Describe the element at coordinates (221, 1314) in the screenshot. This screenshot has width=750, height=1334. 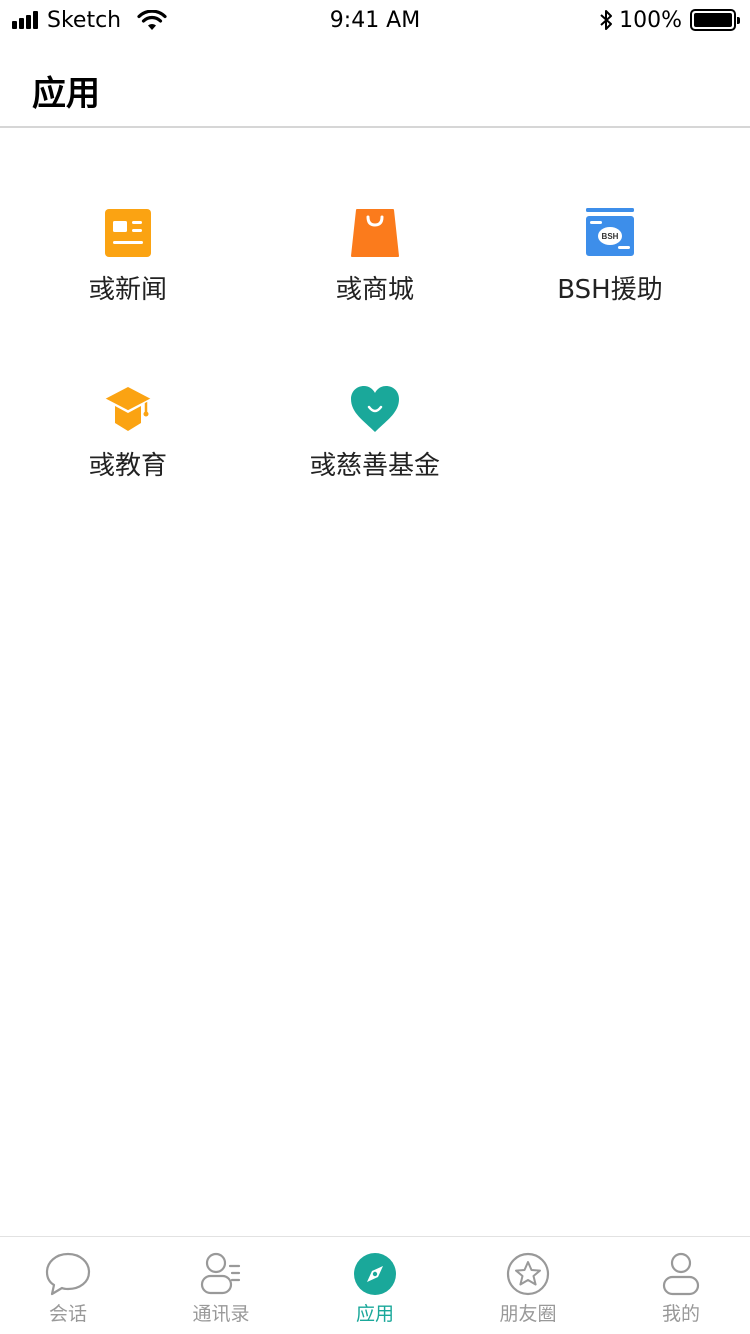
I see `tab-label: 通讯录` at that location.